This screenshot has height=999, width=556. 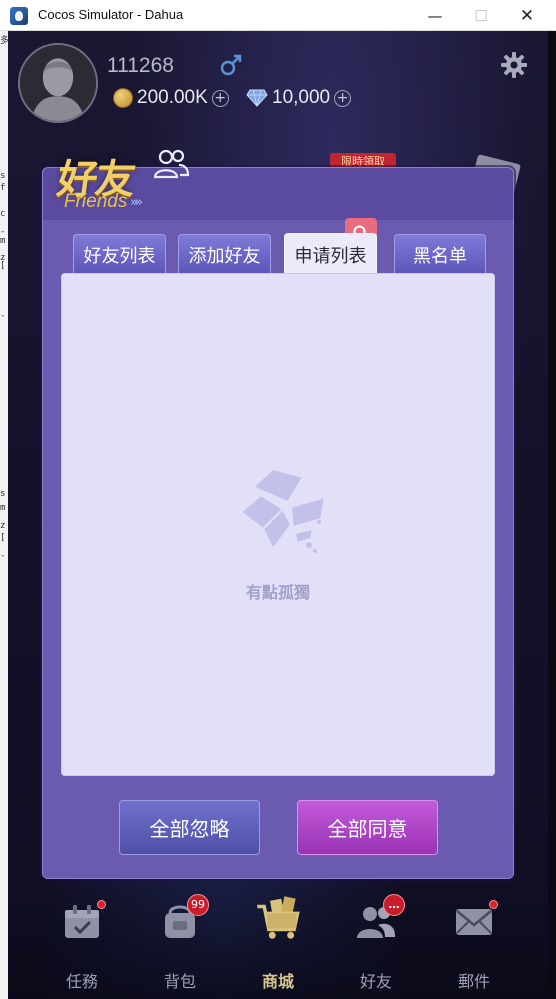 What do you see at coordinates (375, 981) in the screenshot?
I see `nav-label-friends: 好友` at bounding box center [375, 981].